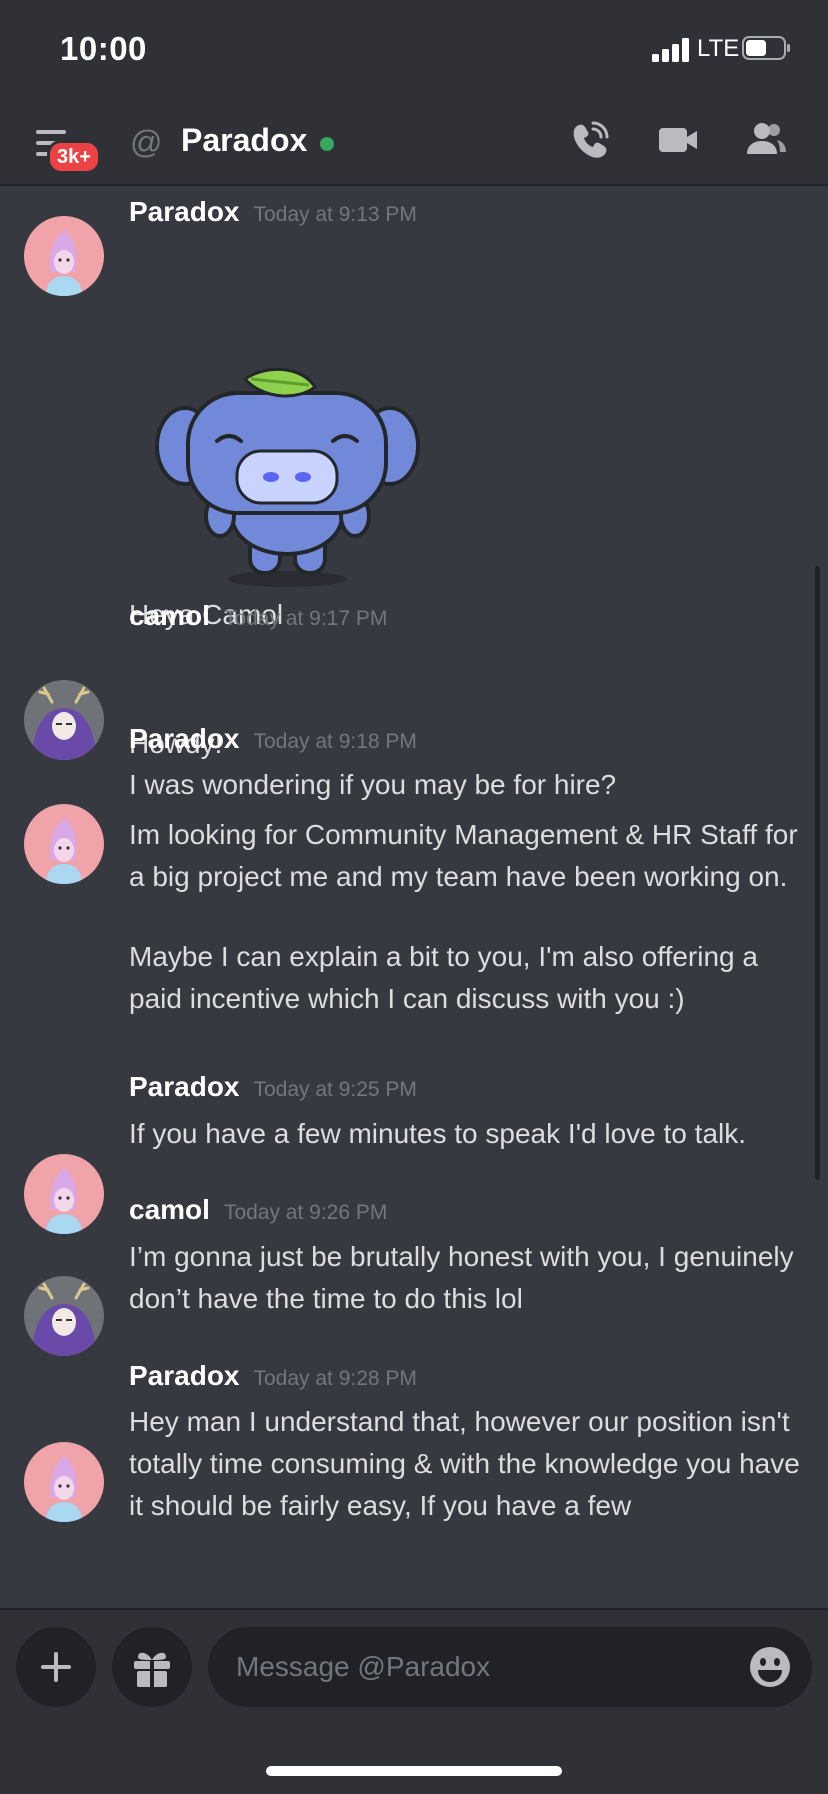 Image resolution: width=828 pixels, height=1794 pixels. I want to click on message-author: camol Today at 9:26 PM, so click(258, 1210).